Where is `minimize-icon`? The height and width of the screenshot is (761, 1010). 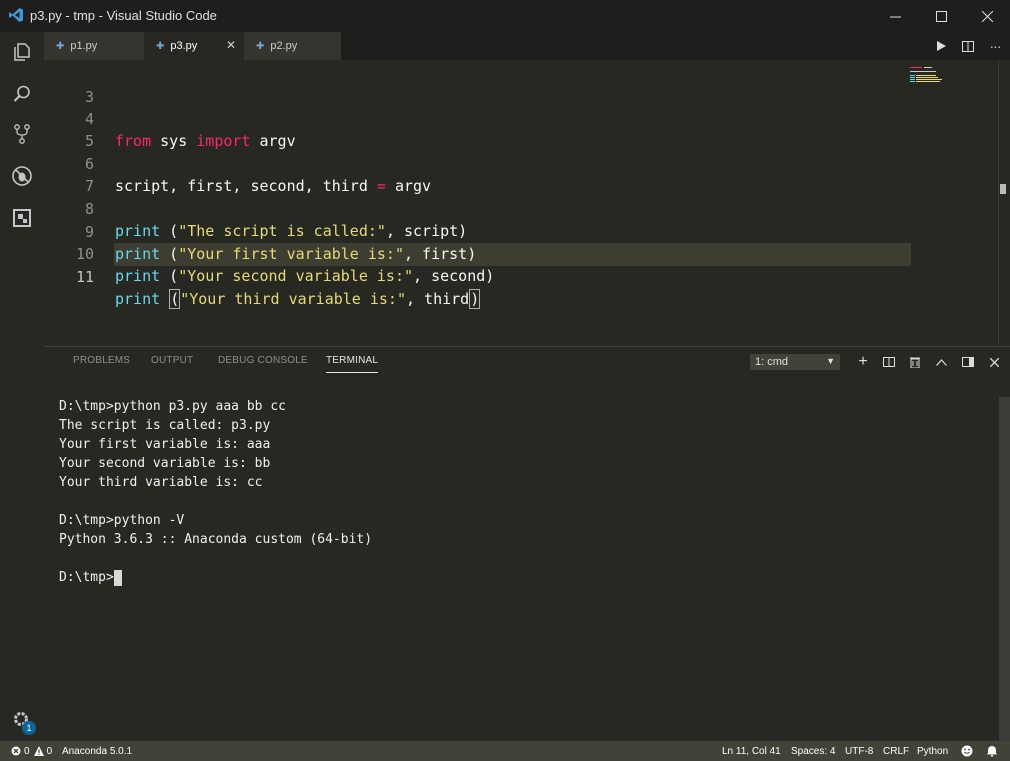
minimize-icon is located at coordinates (895, 16).